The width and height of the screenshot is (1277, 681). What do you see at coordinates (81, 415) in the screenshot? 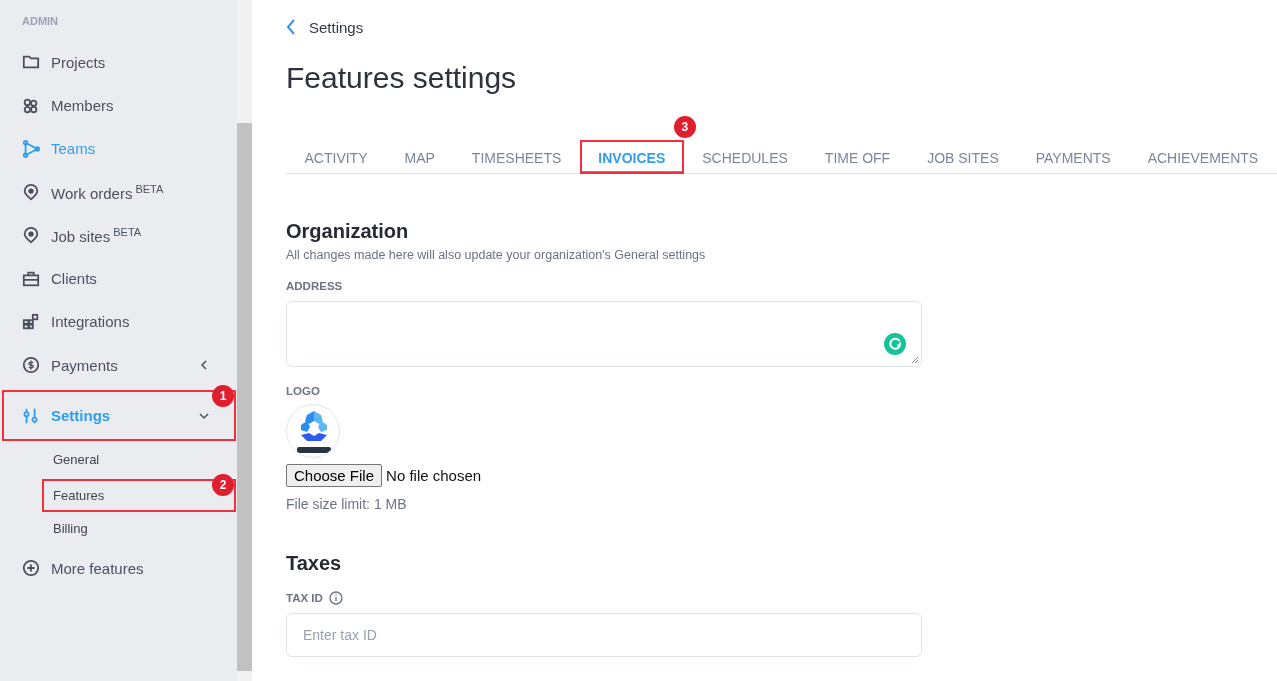
I see `menu-label: Settings` at bounding box center [81, 415].